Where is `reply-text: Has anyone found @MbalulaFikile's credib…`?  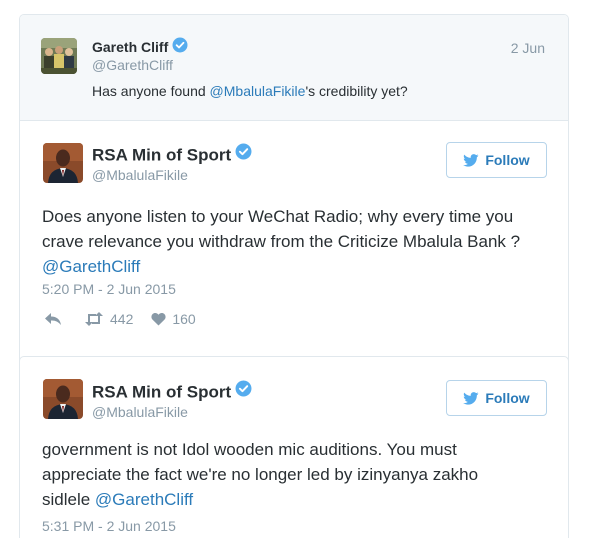 reply-text: Has anyone found @MbalulaFikile's credib… is located at coordinates (250, 91).